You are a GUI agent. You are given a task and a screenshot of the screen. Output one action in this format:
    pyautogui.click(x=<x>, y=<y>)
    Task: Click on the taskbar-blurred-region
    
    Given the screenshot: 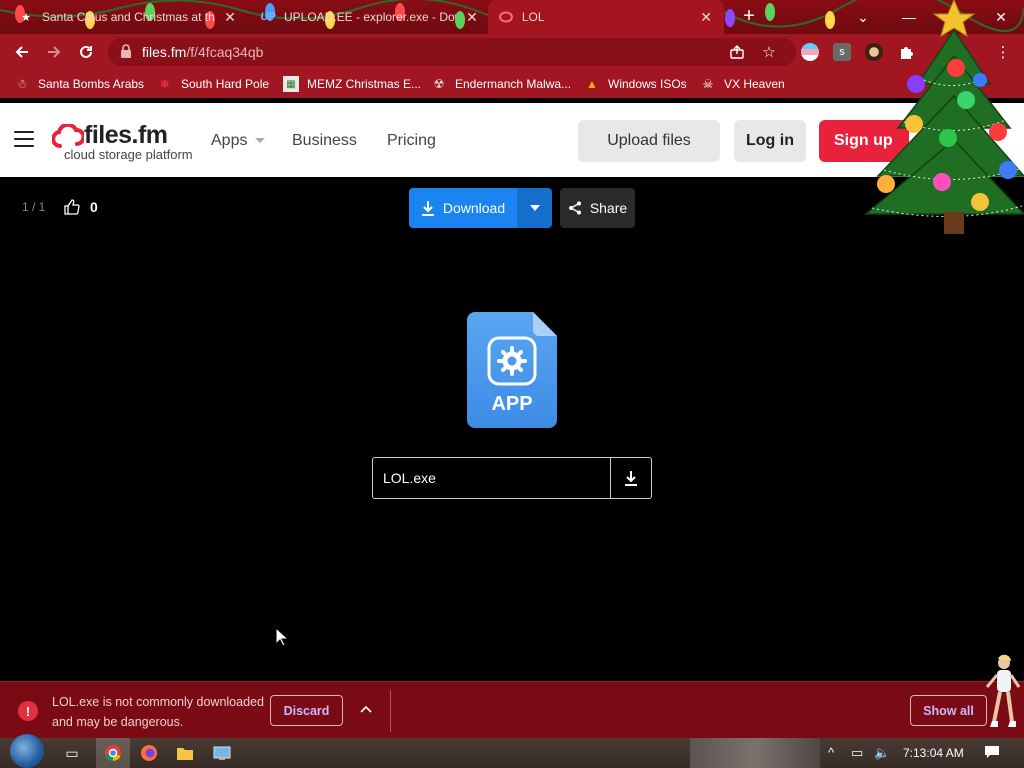 What is the action you would take?
    pyautogui.click(x=755, y=753)
    